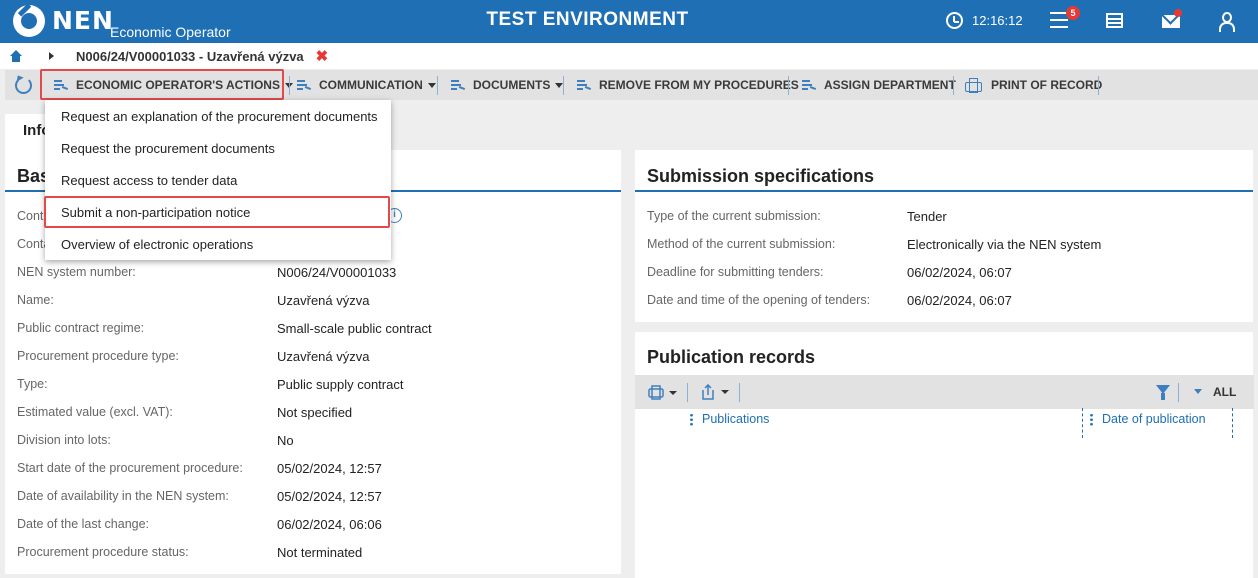 The image size is (1258, 578). I want to click on detail-label: Date and time of the opening of tenders:, so click(759, 300).